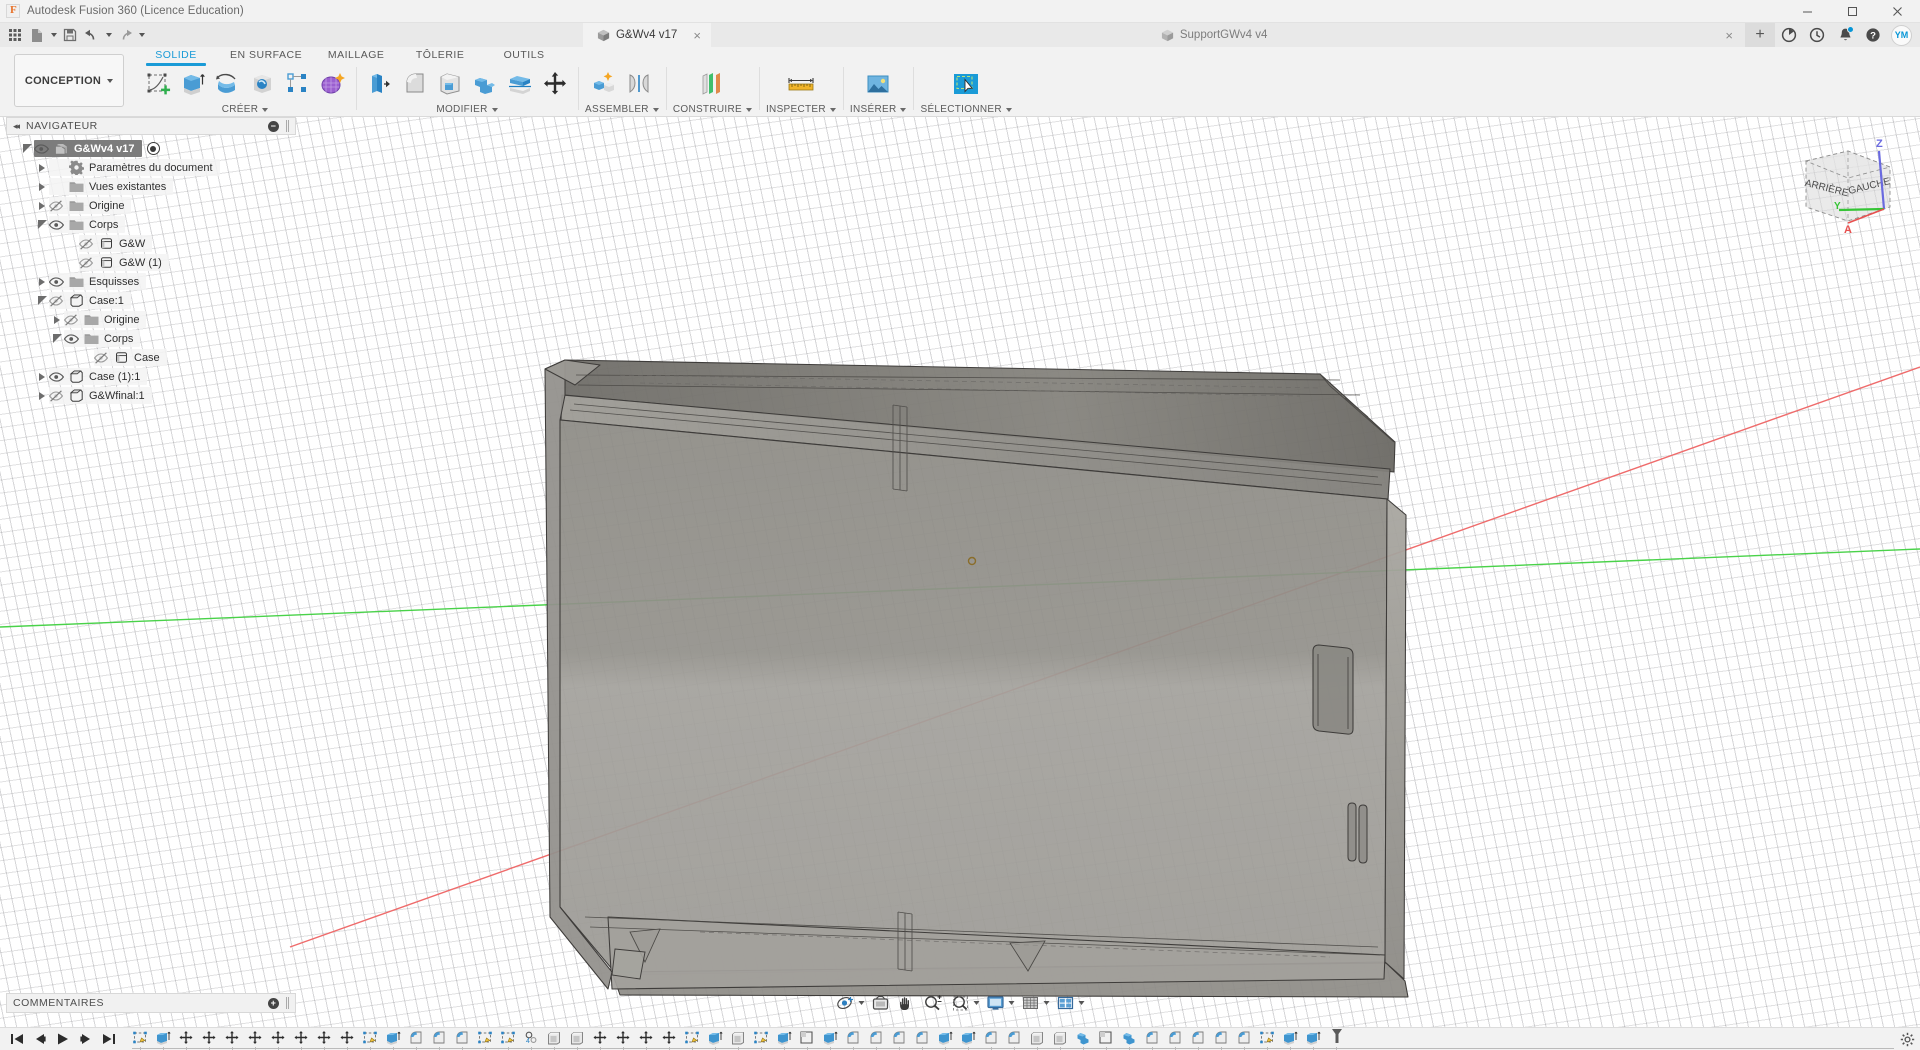 The width and height of the screenshot is (1920, 1050). I want to click on tree-item-vues-existantes: Vues existantes, so click(151, 186).